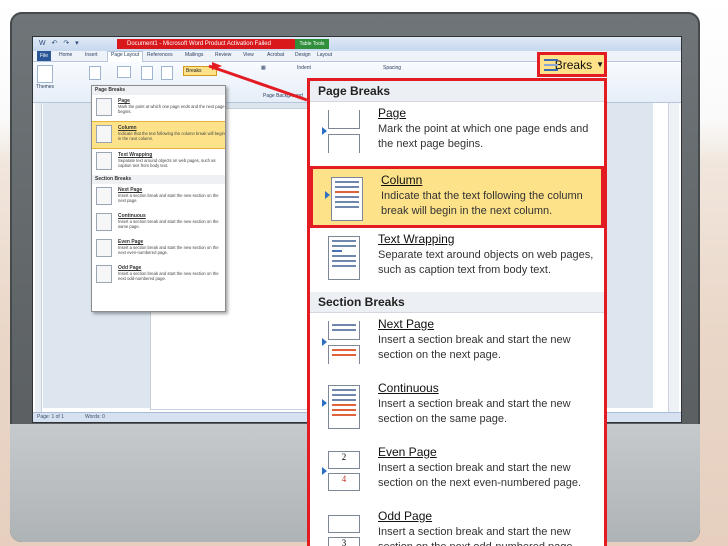  Describe the element at coordinates (263, 68) in the screenshot. I see `watermark-icon: ▦` at that location.